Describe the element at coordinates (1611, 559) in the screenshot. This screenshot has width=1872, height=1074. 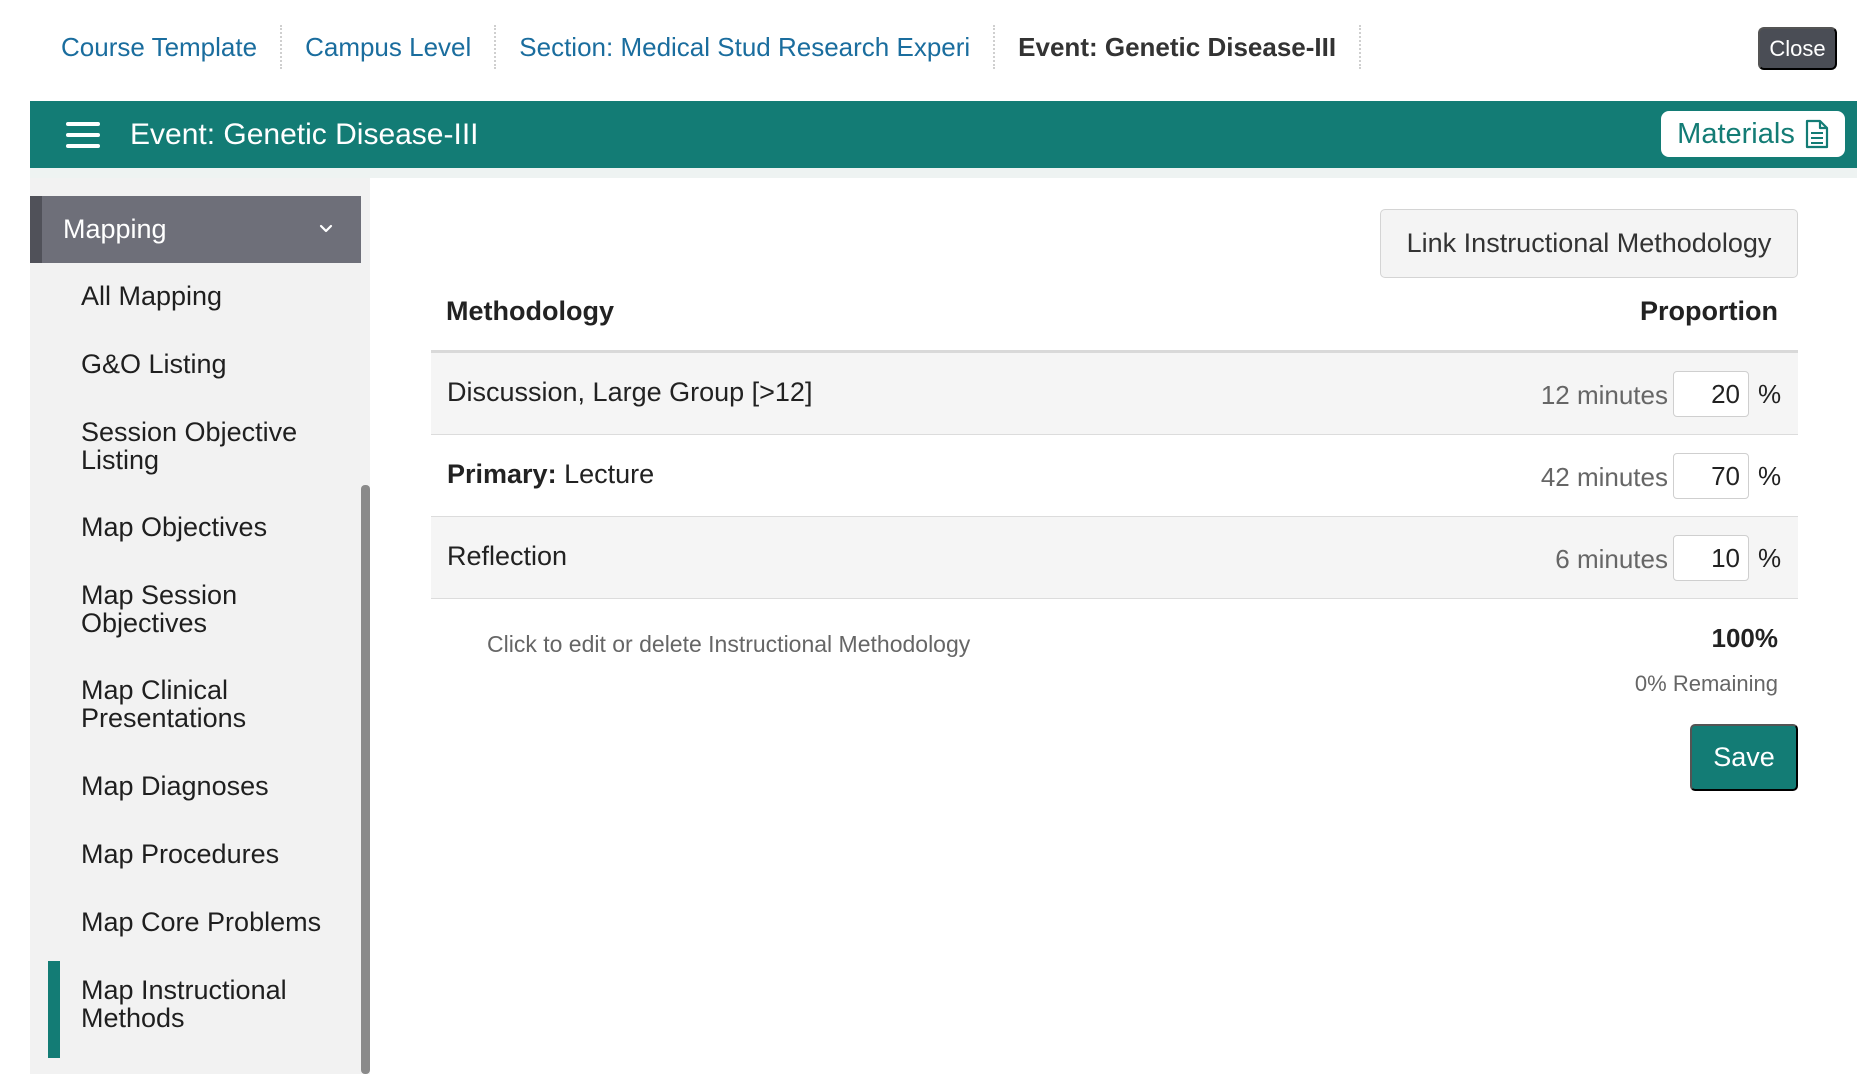
I see `methodology-minutes: 6 minutes` at that location.